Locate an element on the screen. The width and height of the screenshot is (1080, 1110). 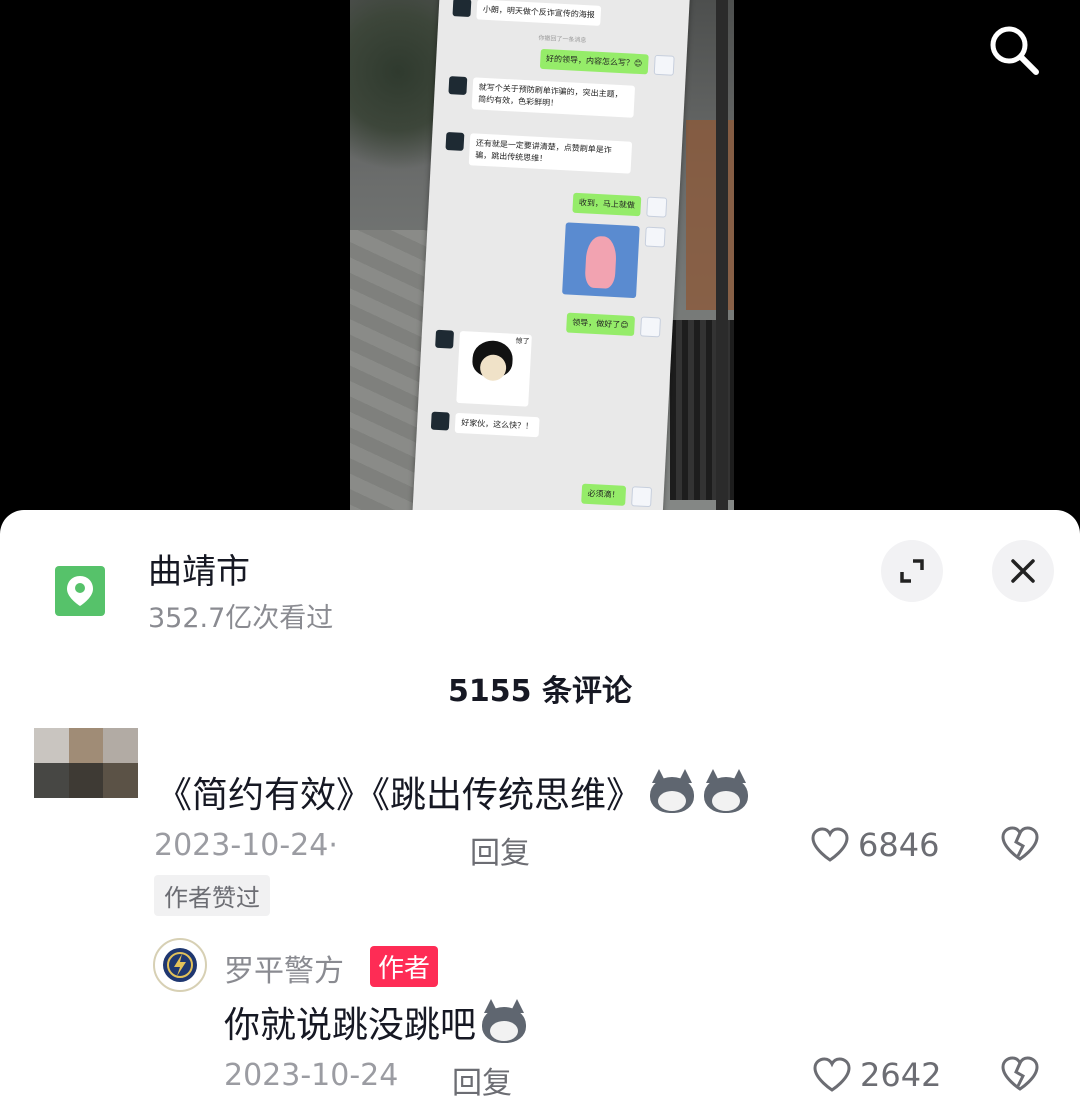
starfish-sticker is located at coordinates (601, 260).